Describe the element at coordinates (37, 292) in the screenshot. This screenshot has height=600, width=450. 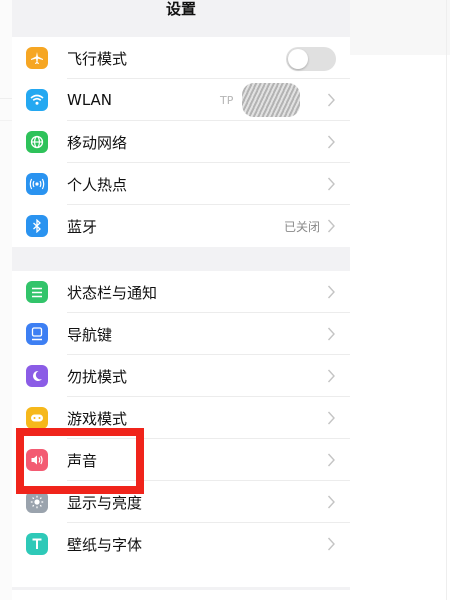
I see `notification-list-icon` at that location.